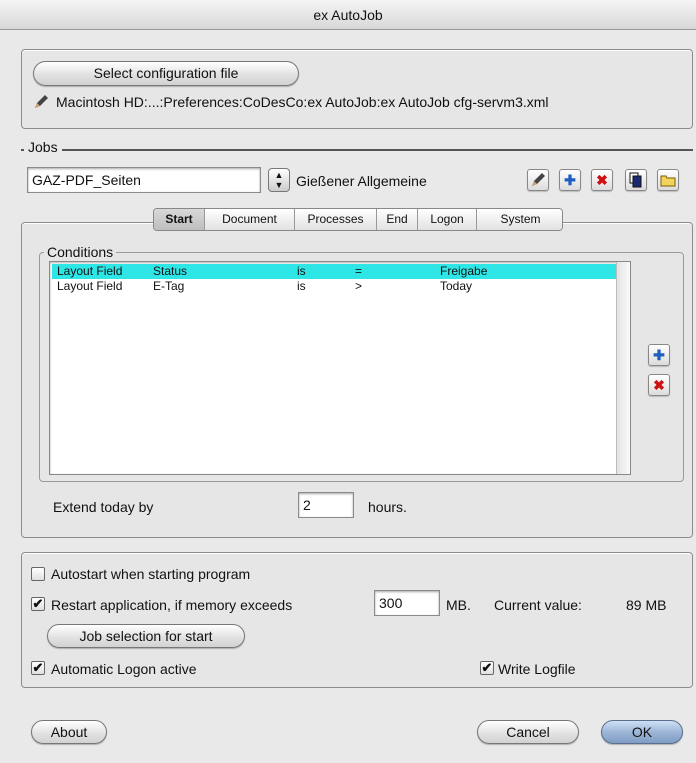 Image resolution: width=696 pixels, height=763 pixels. I want to click on current-value-label: Current value:, so click(538, 605).